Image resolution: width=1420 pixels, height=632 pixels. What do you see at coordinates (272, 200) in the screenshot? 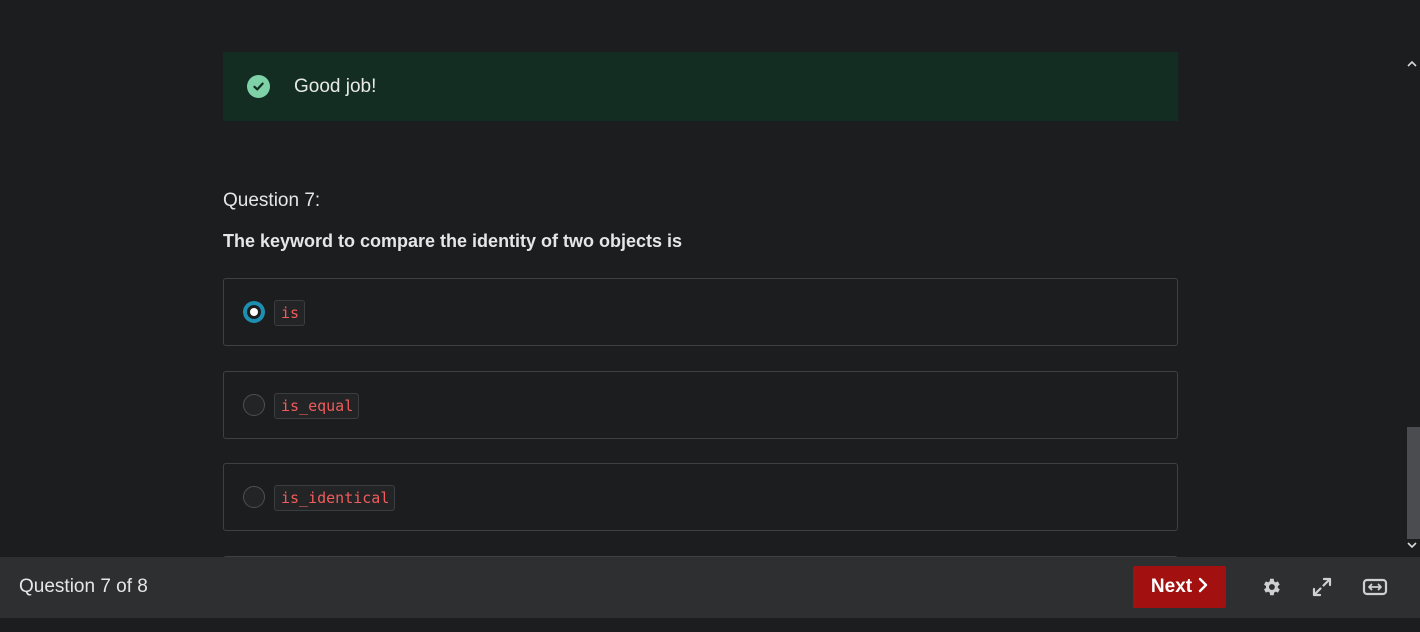
I see `question-label: Question 7:` at bounding box center [272, 200].